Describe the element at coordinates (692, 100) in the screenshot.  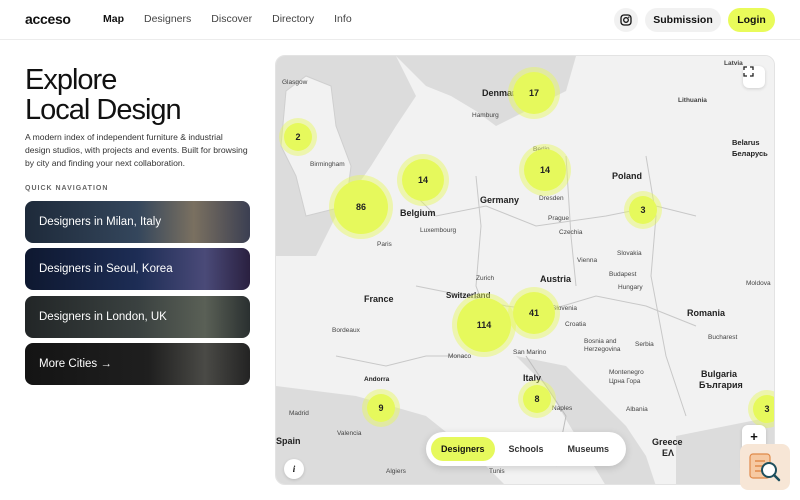
I see `map-label-lithuania: Lithuania` at that location.